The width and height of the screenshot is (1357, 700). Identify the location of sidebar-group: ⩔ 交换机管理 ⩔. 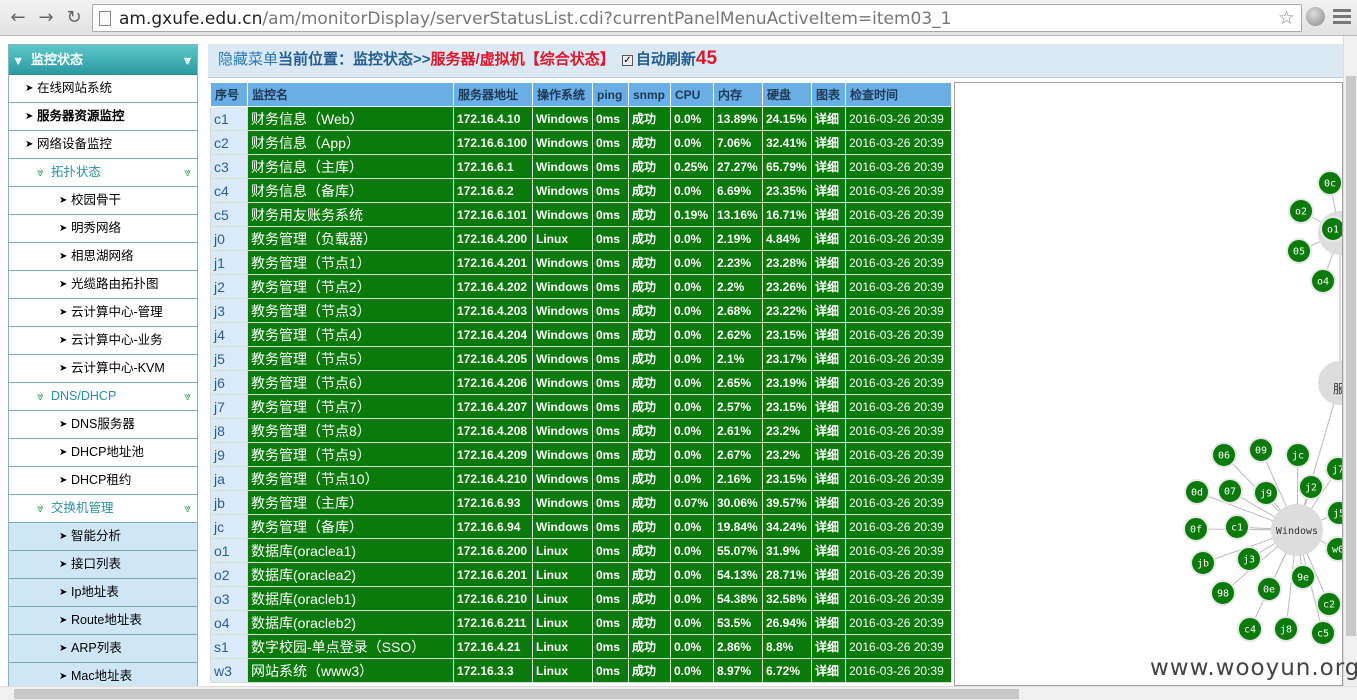
(103, 509).